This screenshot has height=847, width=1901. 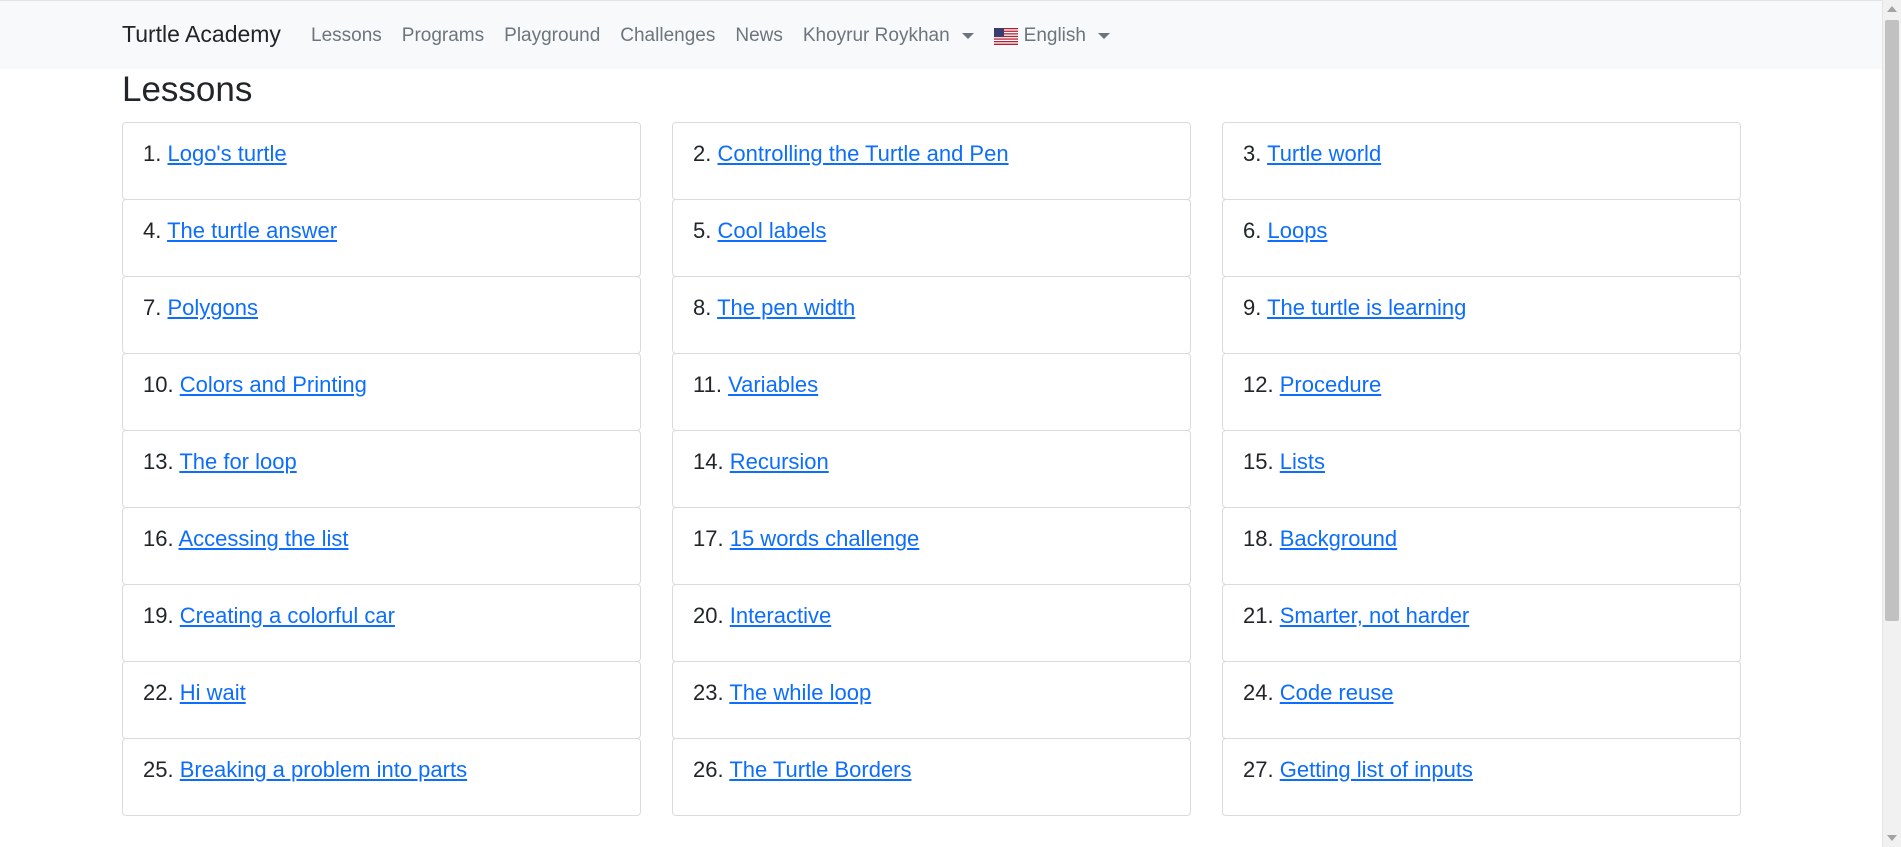 I want to click on lesson-link: Breaking a problem into parts, so click(x=323, y=769).